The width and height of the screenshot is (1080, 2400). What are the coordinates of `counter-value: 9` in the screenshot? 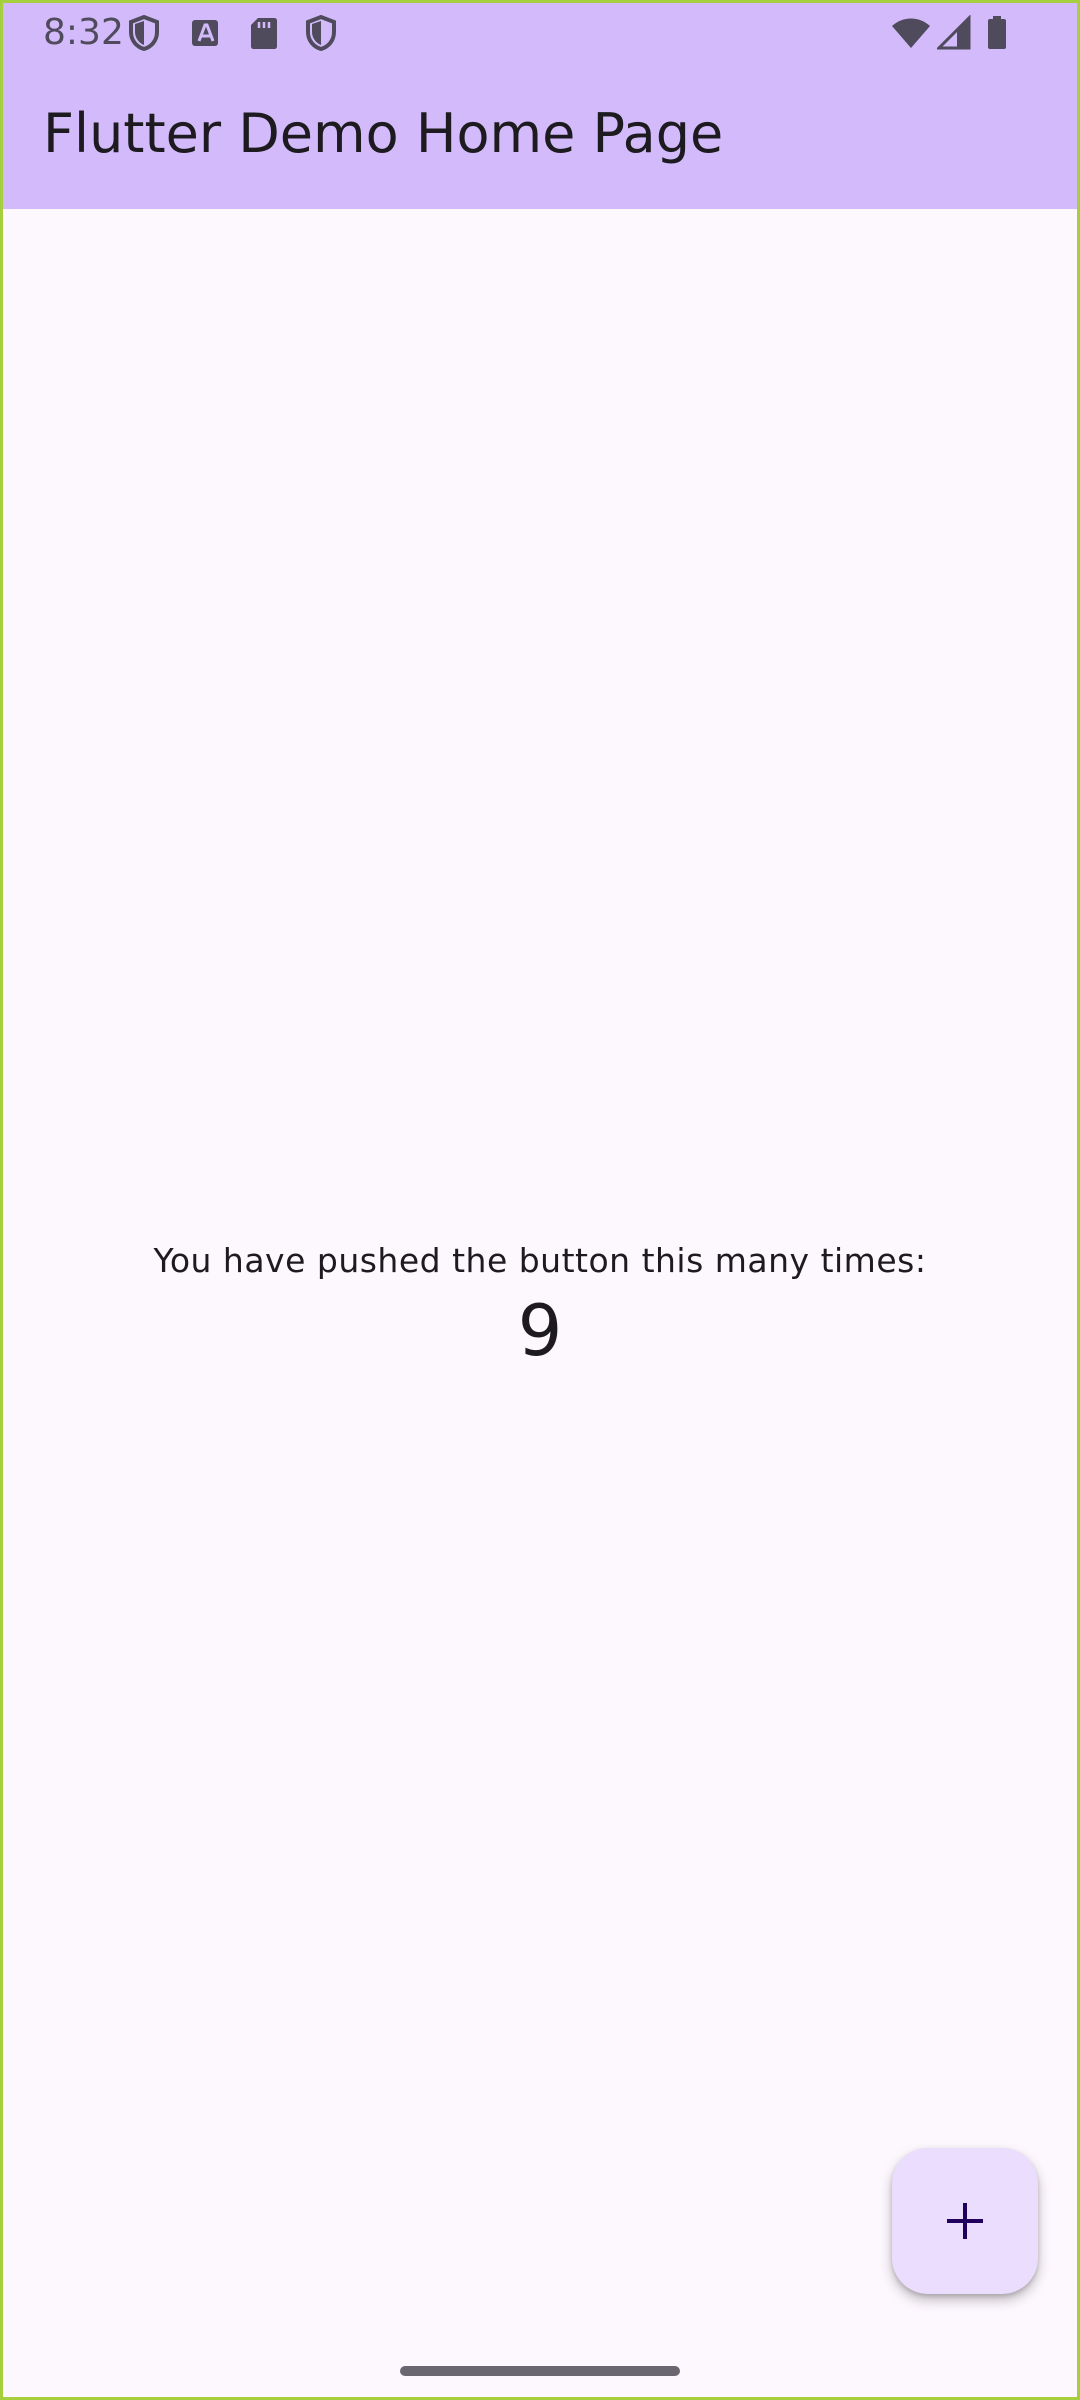 It's located at (540, 1331).